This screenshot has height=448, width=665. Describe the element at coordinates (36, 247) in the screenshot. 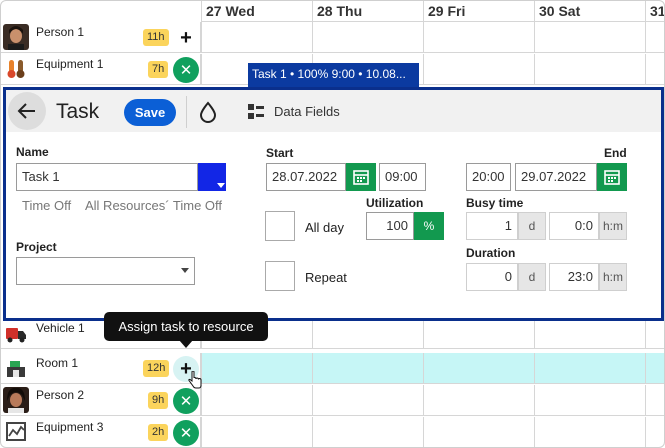

I see `project-label: Project` at that location.